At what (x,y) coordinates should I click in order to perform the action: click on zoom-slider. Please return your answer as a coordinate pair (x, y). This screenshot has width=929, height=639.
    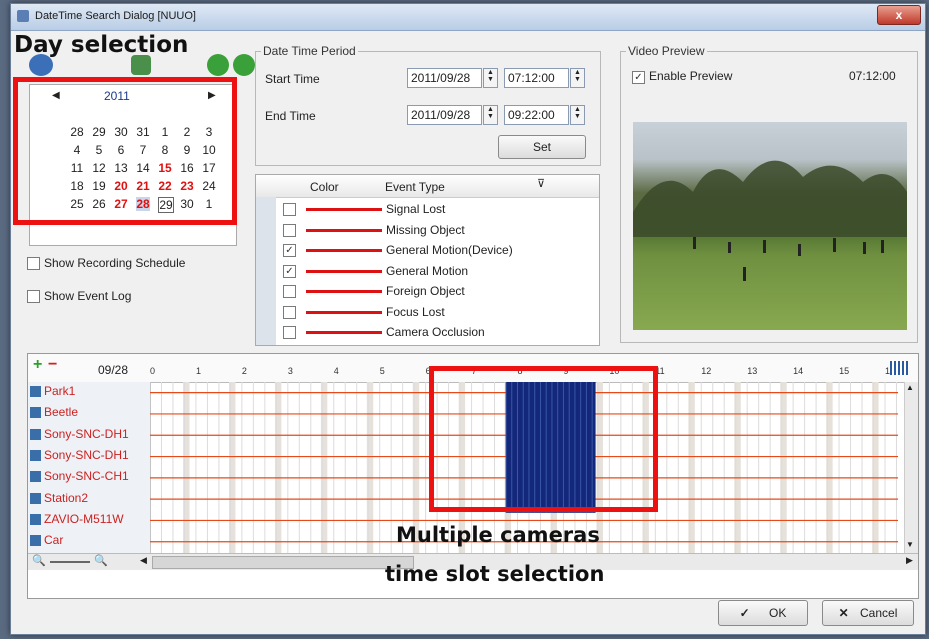
    Looking at the image, I should click on (70, 562).